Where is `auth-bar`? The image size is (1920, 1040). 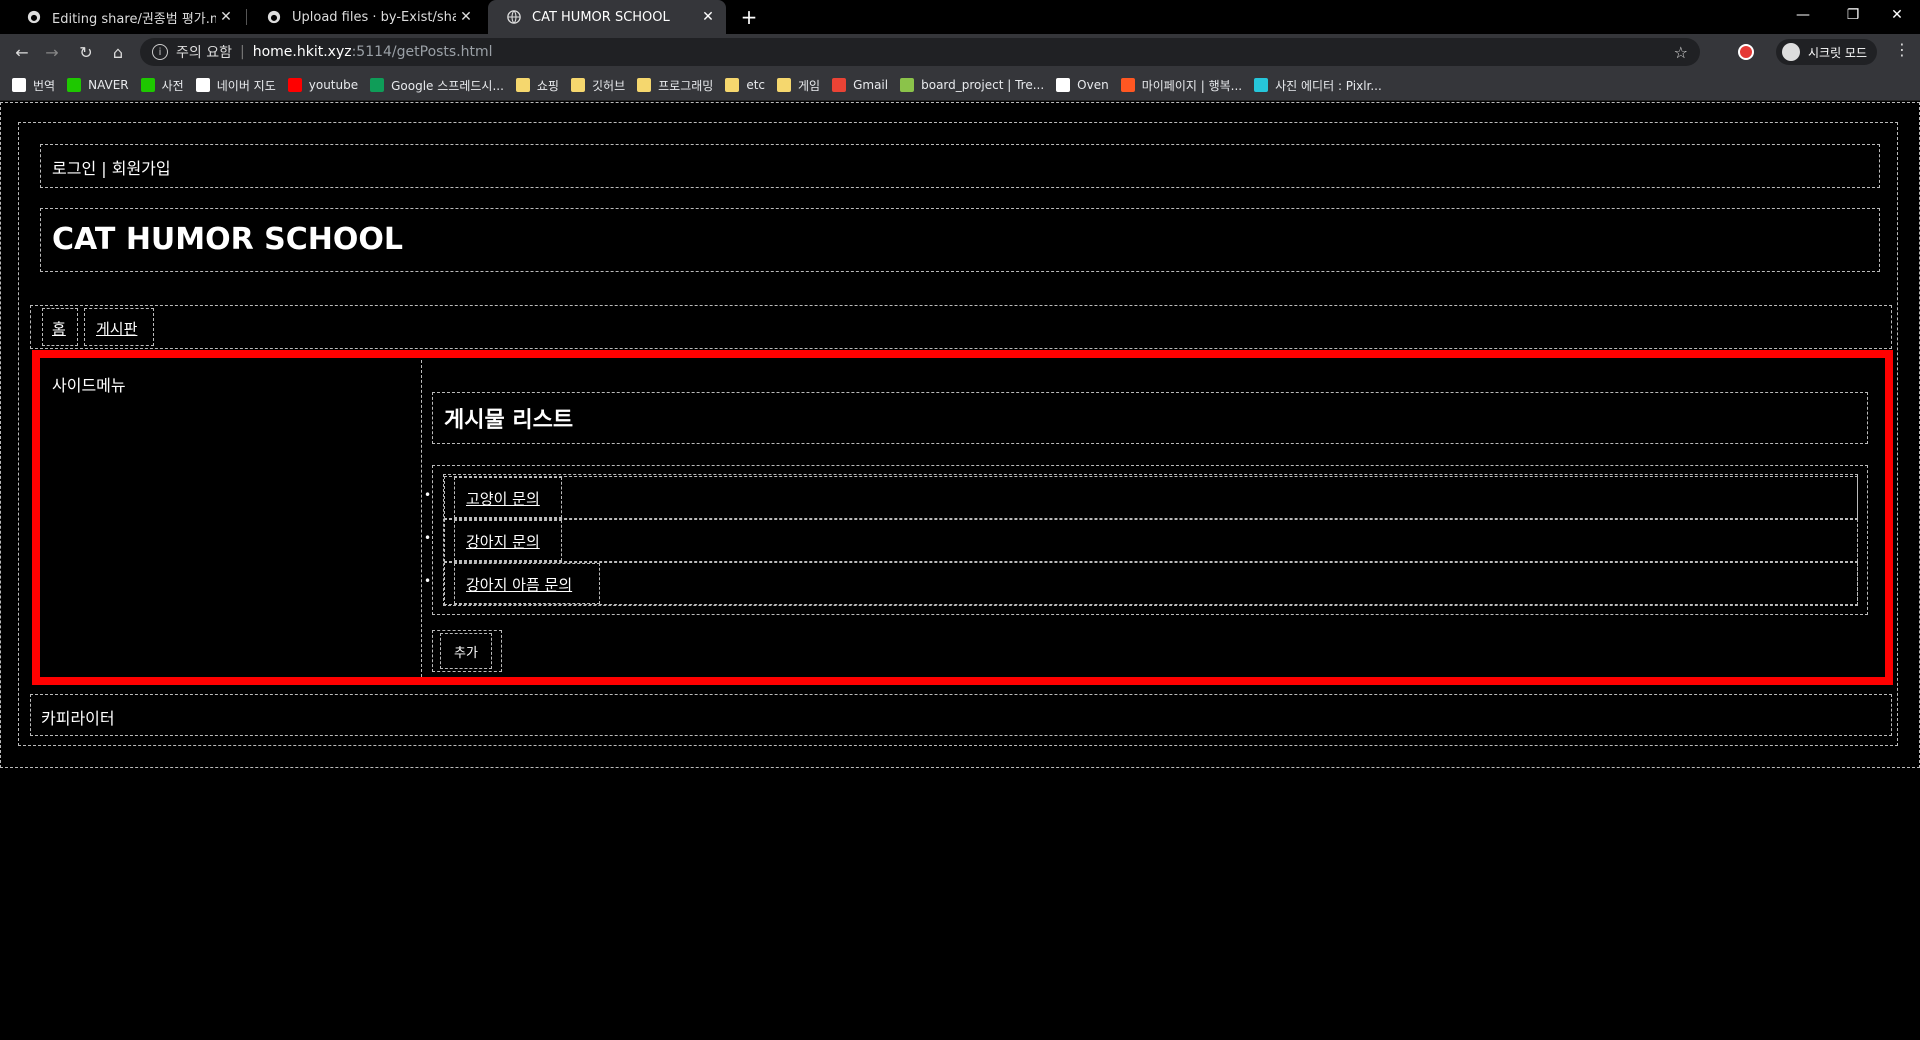 auth-bar is located at coordinates (960, 166).